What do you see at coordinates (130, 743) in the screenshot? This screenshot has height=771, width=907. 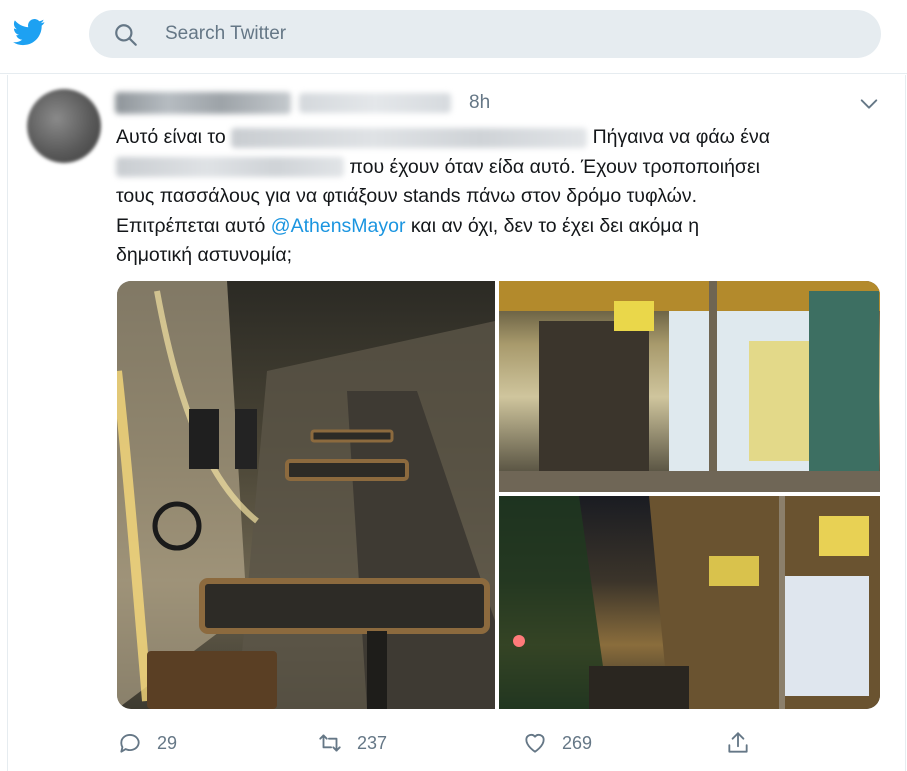 I see `reply-icon` at bounding box center [130, 743].